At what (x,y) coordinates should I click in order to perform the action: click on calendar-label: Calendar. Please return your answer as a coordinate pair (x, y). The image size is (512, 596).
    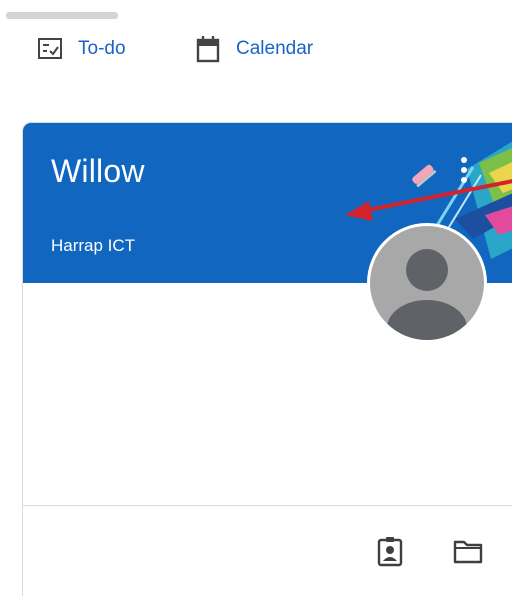
    Looking at the image, I should click on (275, 48).